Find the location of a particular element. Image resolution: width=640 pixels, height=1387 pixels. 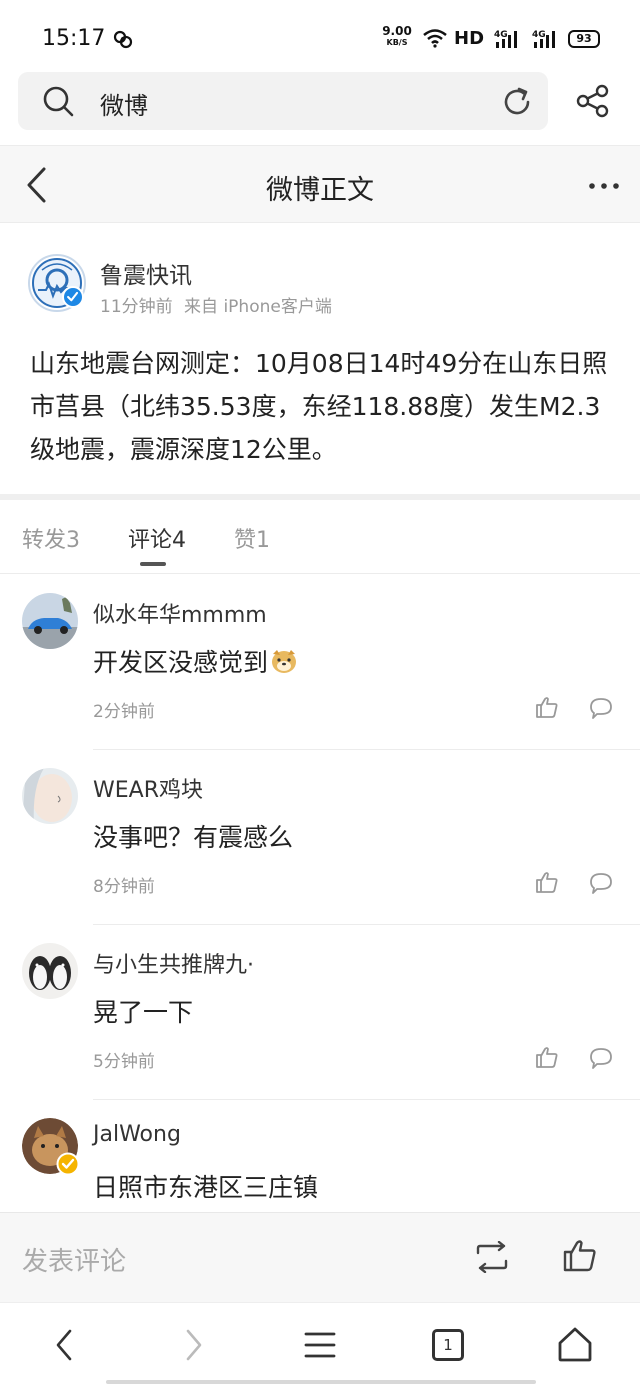

menu-icon is located at coordinates (320, 1345).